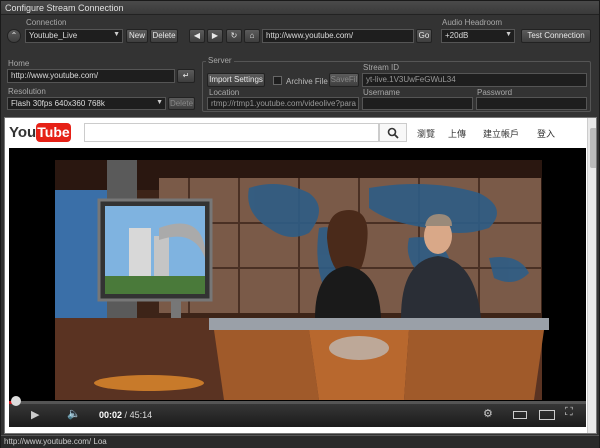 This screenshot has height=448, width=600. Describe the element at coordinates (424, 36) in the screenshot. I see `go-button: Go` at that location.